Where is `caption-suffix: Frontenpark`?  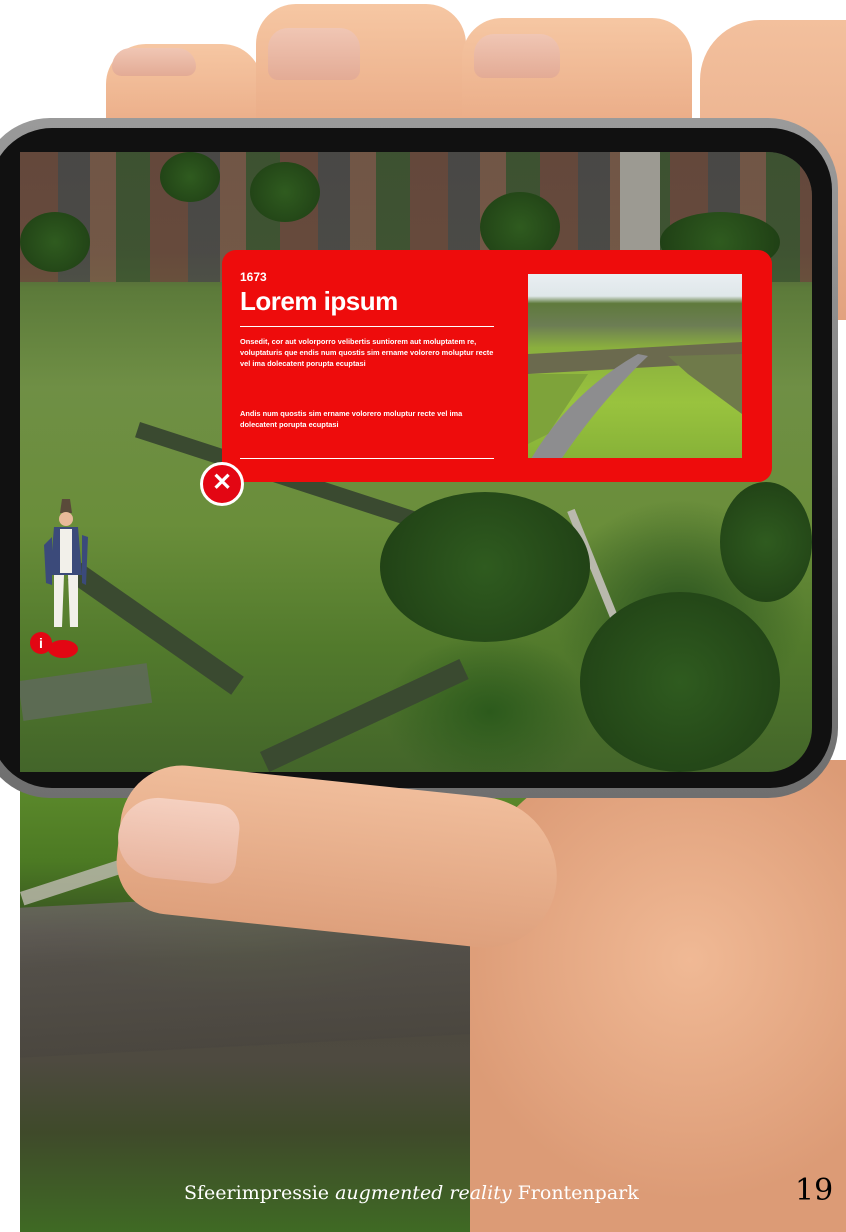
caption-suffix: Frontenpark is located at coordinates (578, 1193).